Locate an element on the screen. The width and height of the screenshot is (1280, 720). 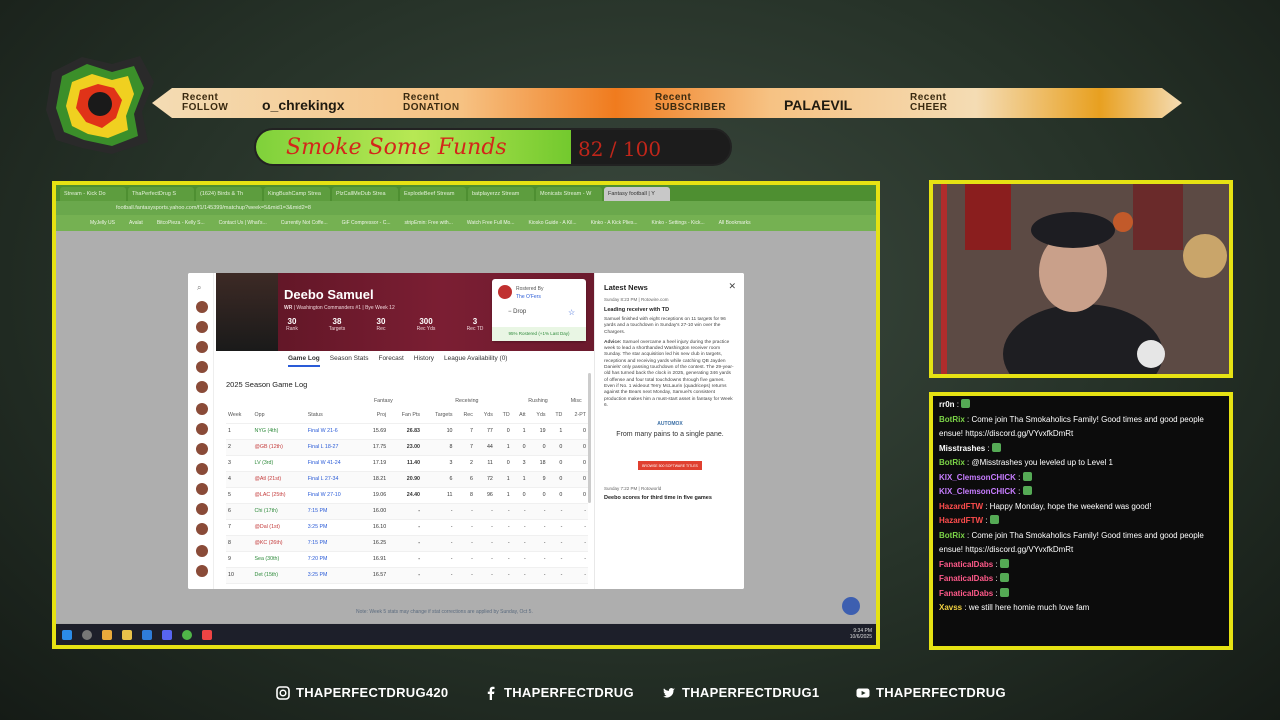
table-cell: 7:20 PM is located at coordinates (333, 559).